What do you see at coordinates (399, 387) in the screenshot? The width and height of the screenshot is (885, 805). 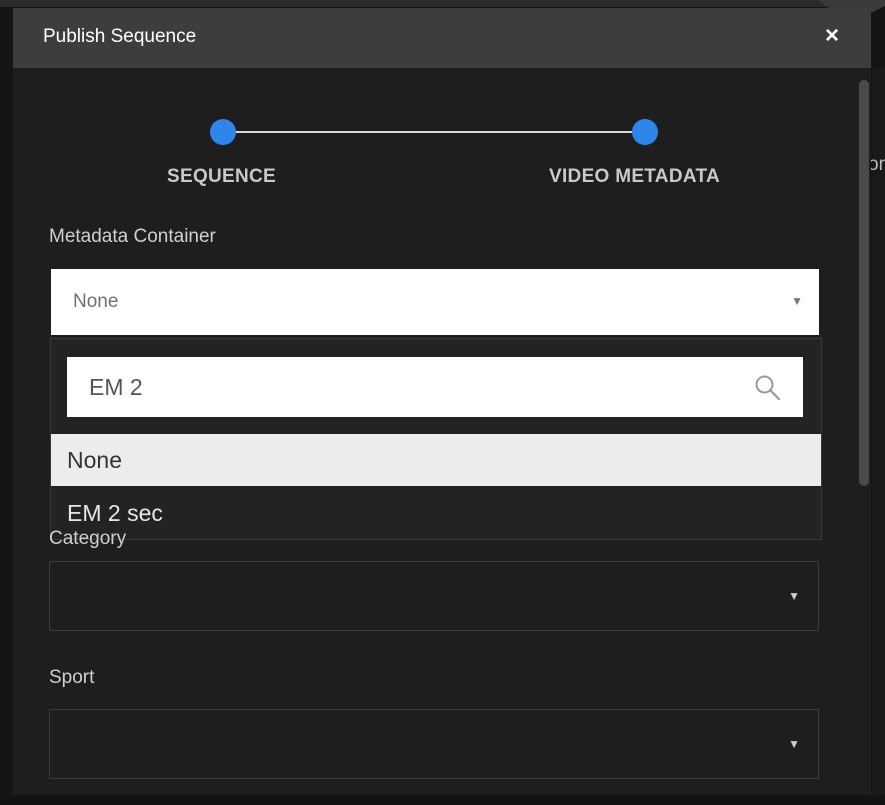 I see `dropdown-search-input` at bounding box center [399, 387].